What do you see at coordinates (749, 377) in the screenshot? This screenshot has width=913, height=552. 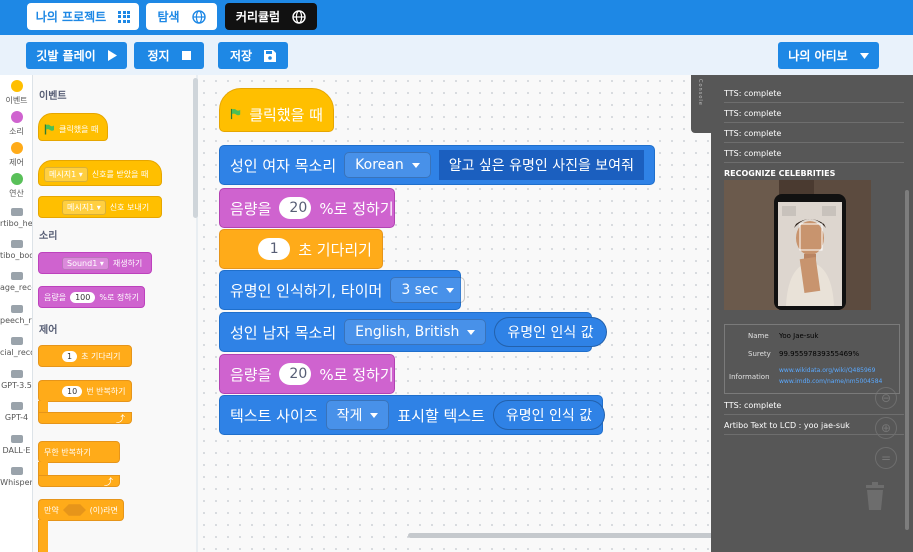 I see `information-label: Information` at bounding box center [749, 377].